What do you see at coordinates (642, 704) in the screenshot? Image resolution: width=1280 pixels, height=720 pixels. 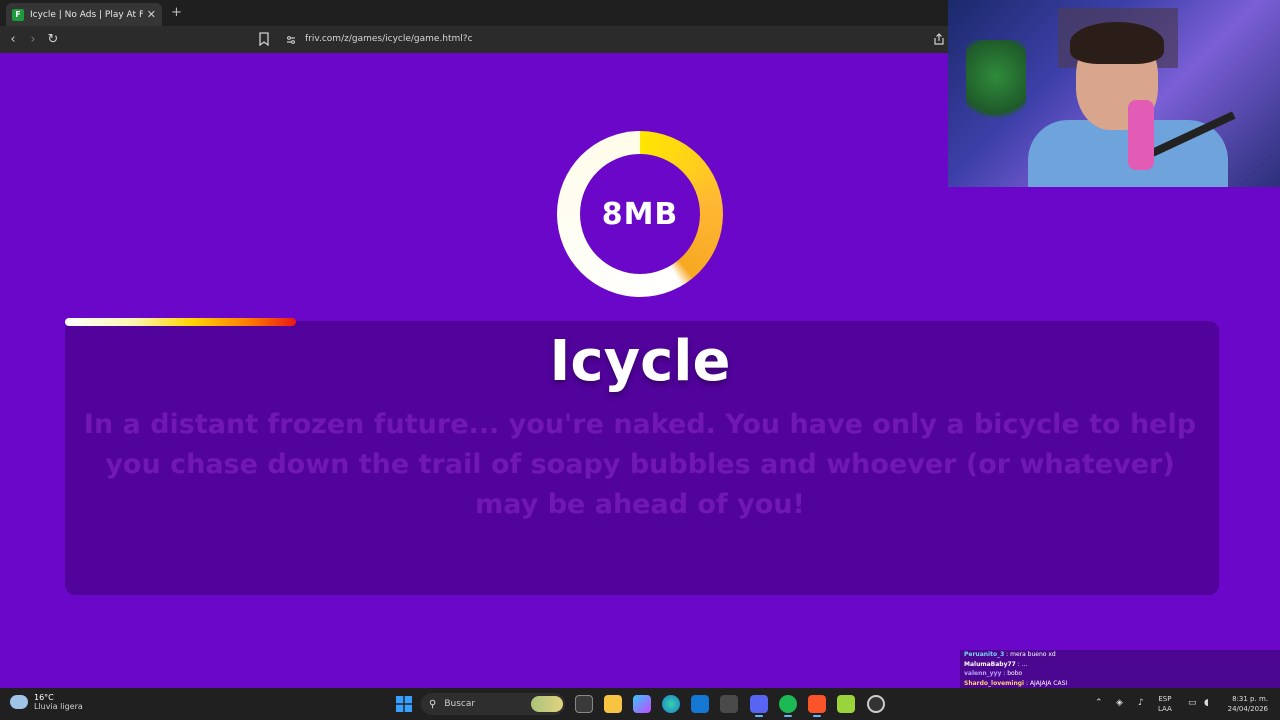 I see `copilot-icon` at bounding box center [642, 704].